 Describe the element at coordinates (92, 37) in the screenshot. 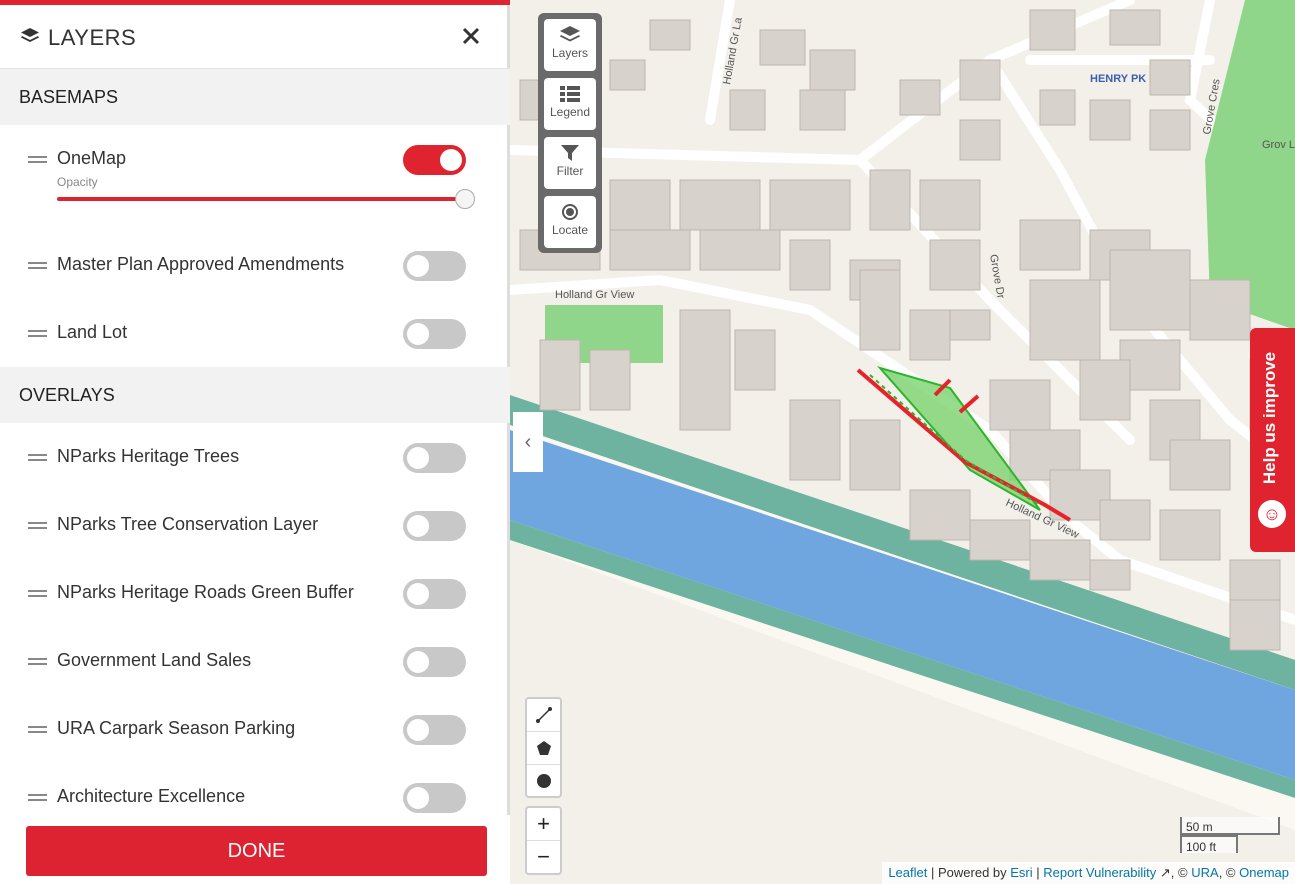

I see `panel-title-text: LAYERS` at that location.